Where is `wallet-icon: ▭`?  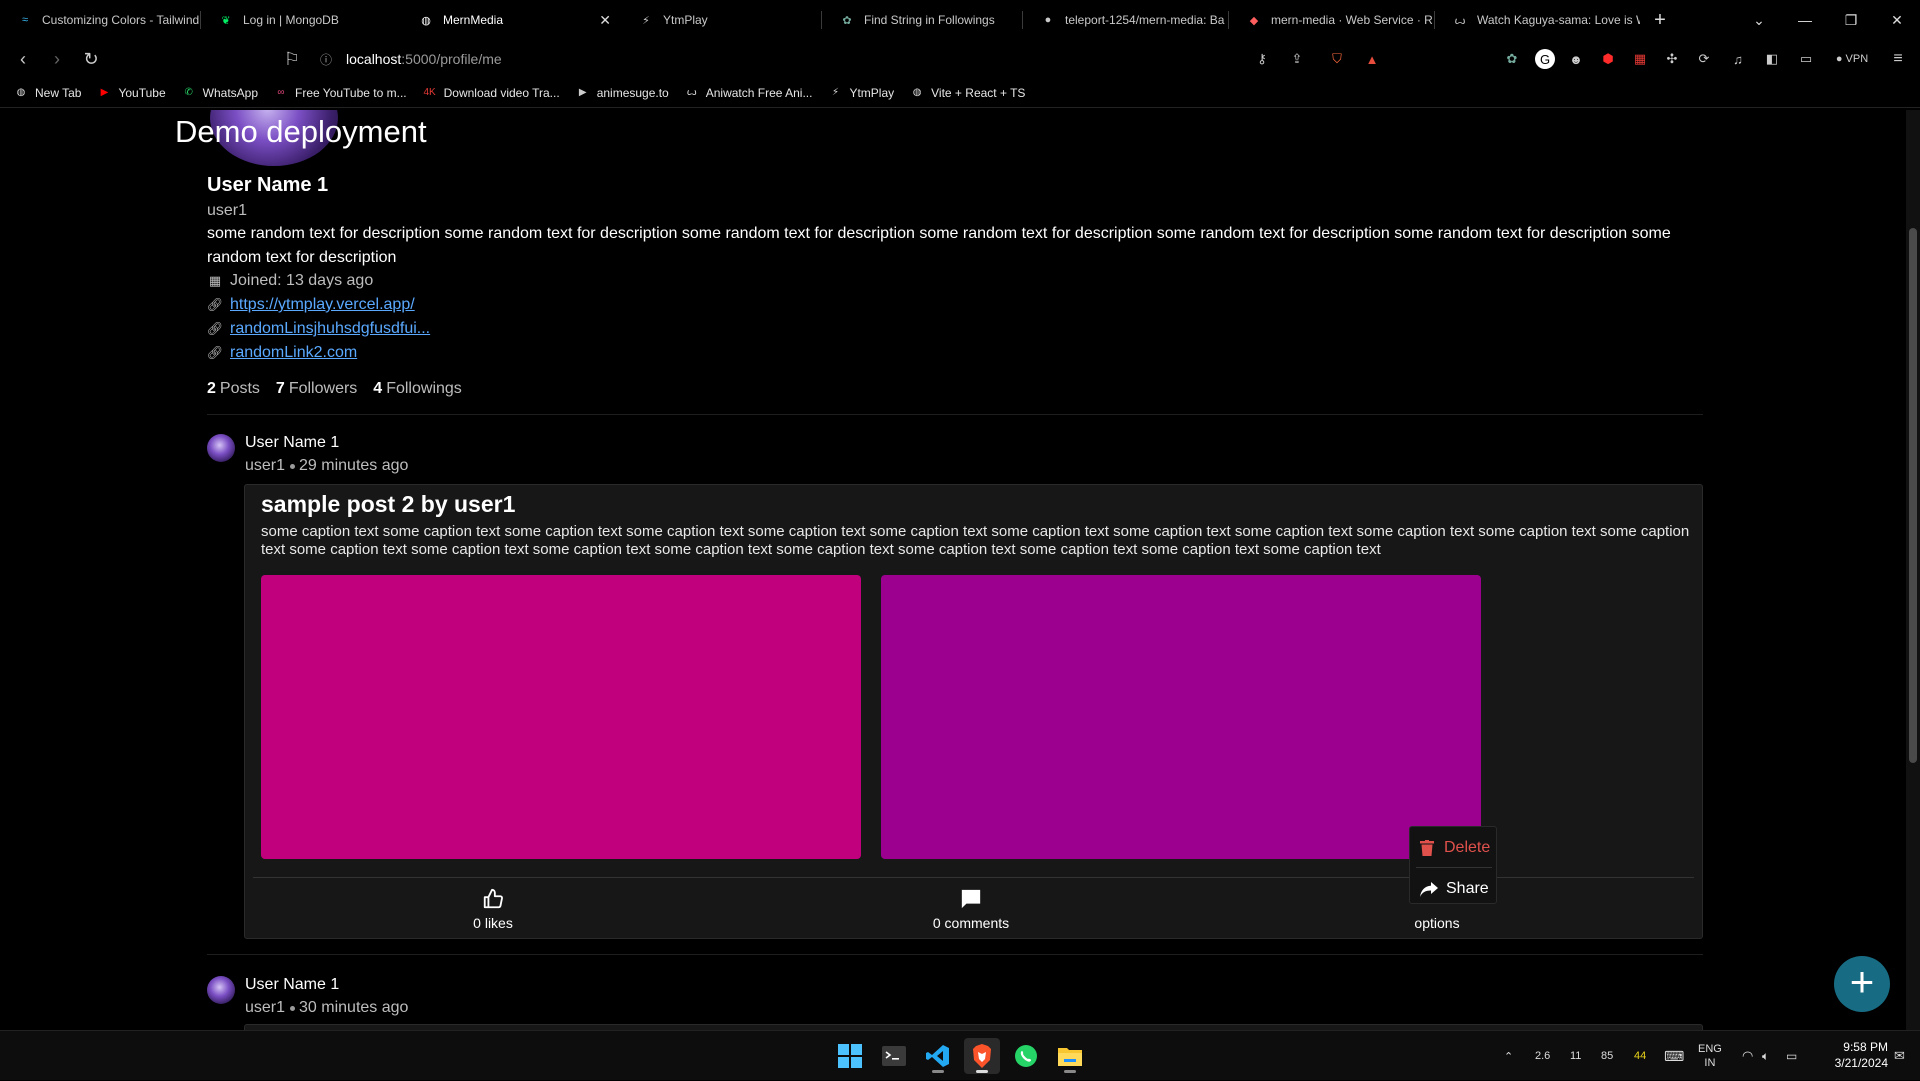
wallet-icon: ▭ is located at coordinates (1806, 59).